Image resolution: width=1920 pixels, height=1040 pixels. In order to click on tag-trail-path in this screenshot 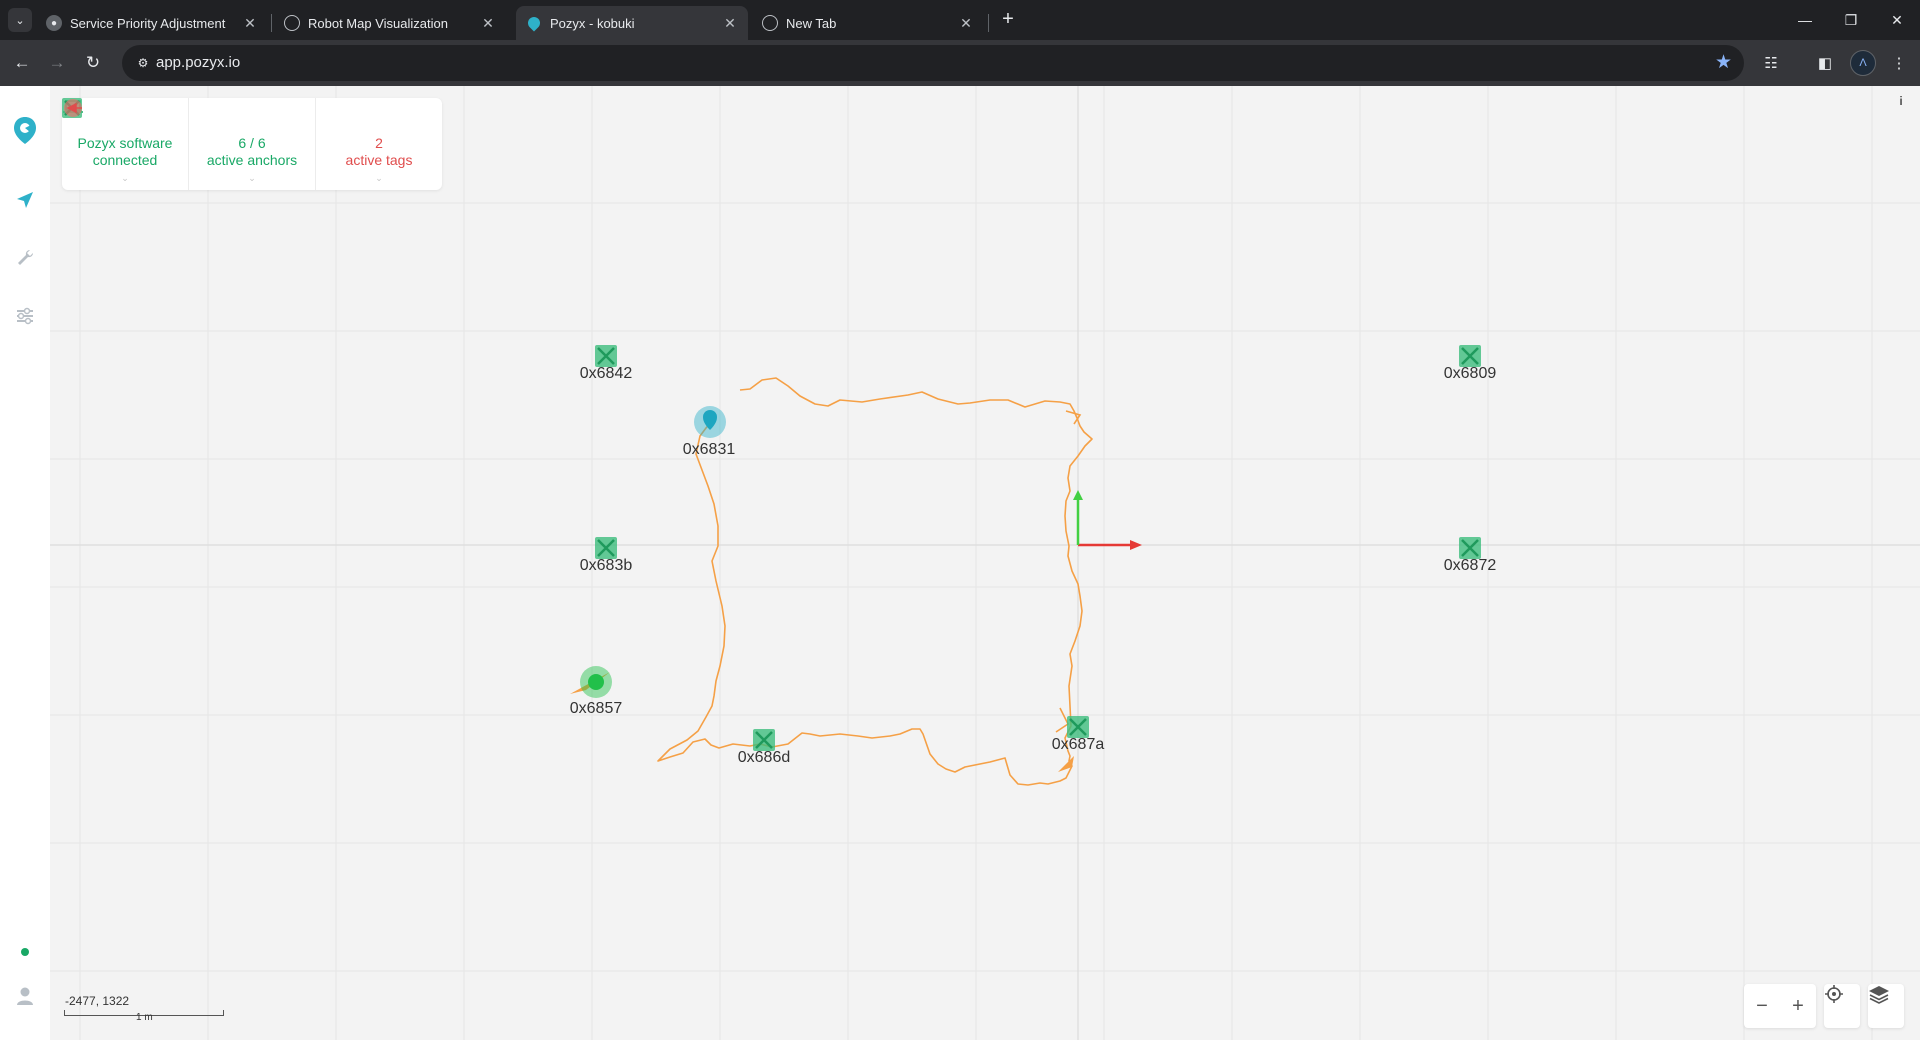, I will do `click(875, 581)`.